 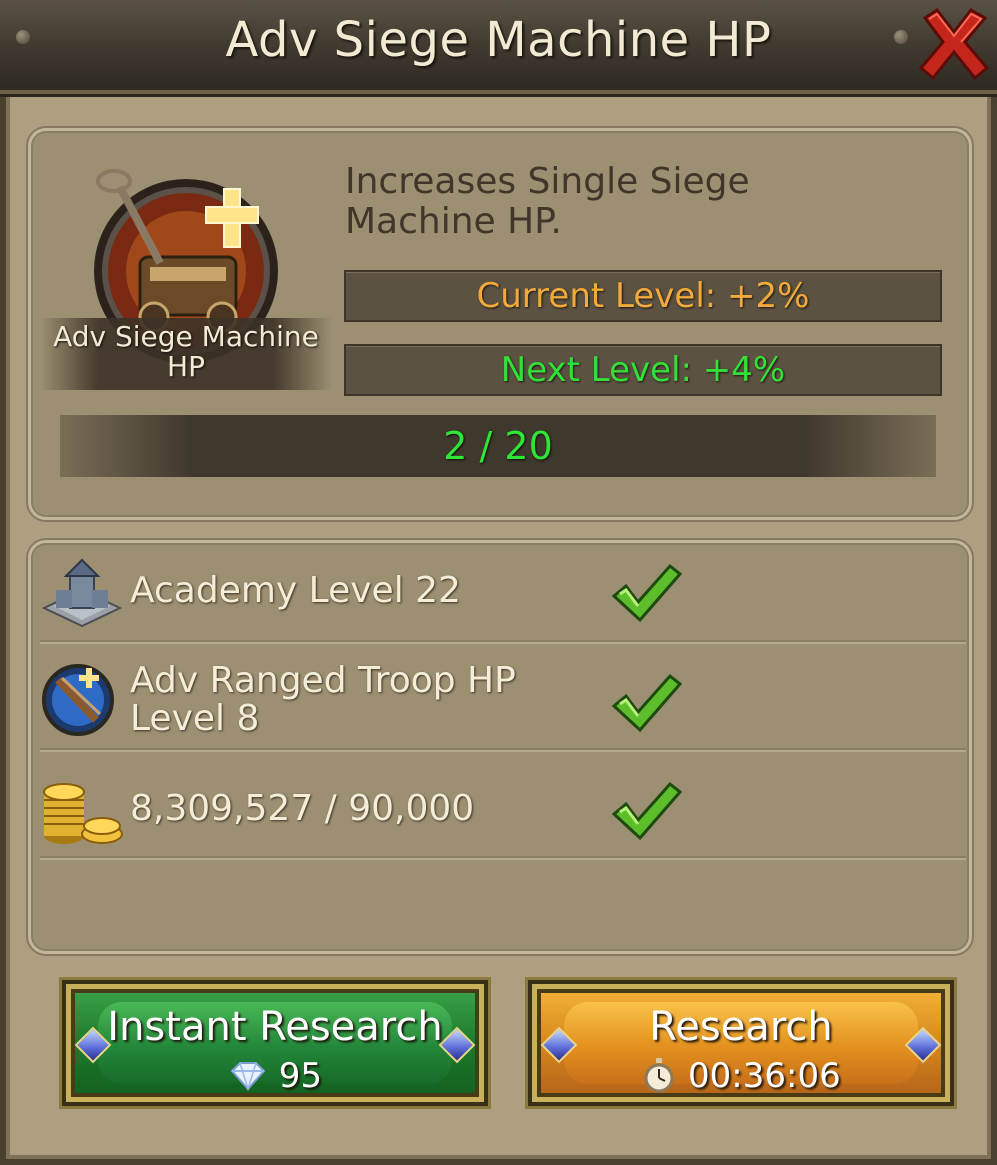 I want to click on requirement-row: Adv Ranged Troop HP Level 8, so click(x=503, y=696).